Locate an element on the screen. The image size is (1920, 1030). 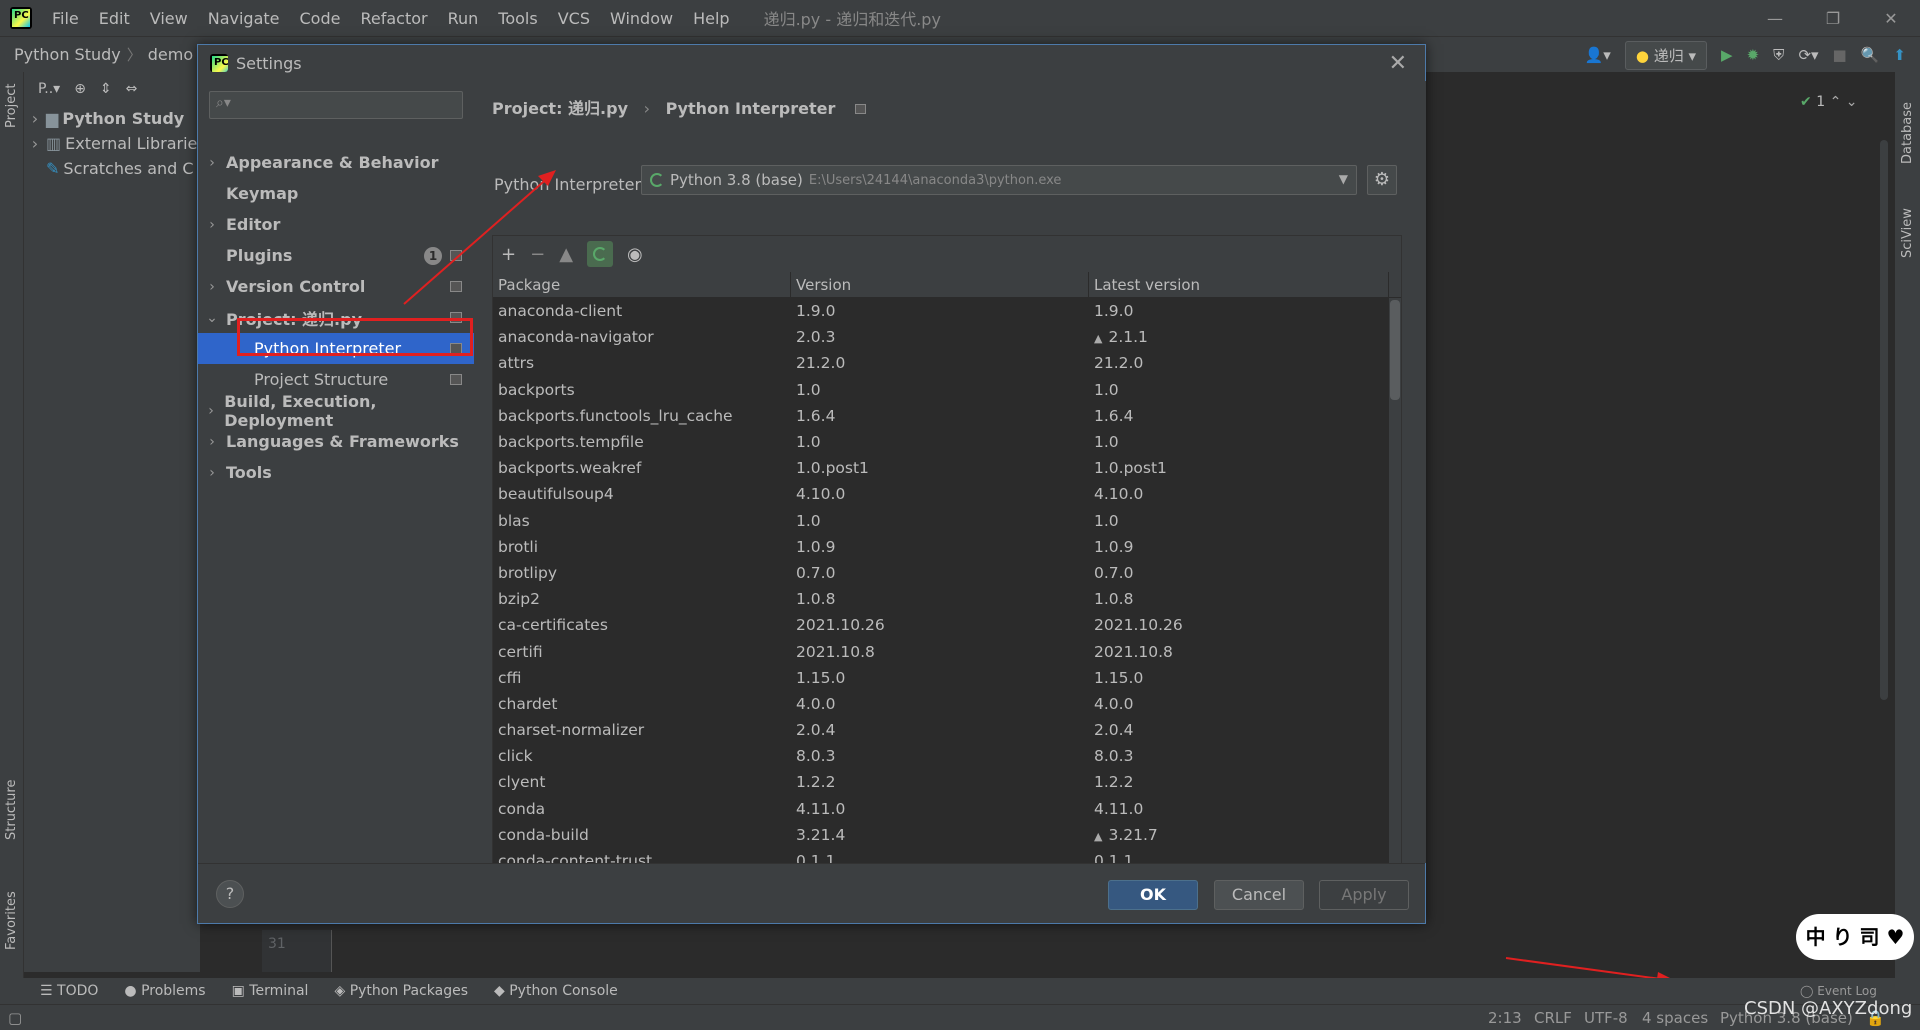
tab-terminal: ▣ Terminal is located at coordinates (270, 991).